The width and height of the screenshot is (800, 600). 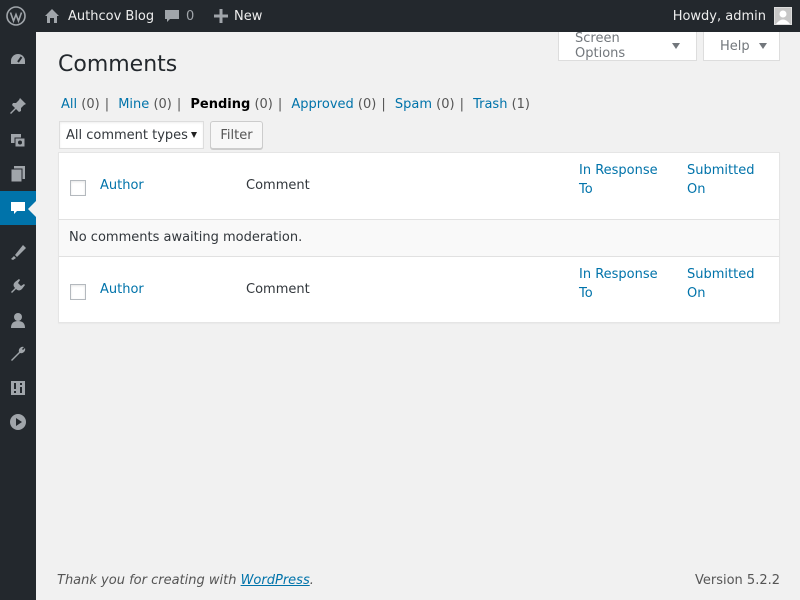 I want to click on comment-type-value: All comment types, so click(x=127, y=135).